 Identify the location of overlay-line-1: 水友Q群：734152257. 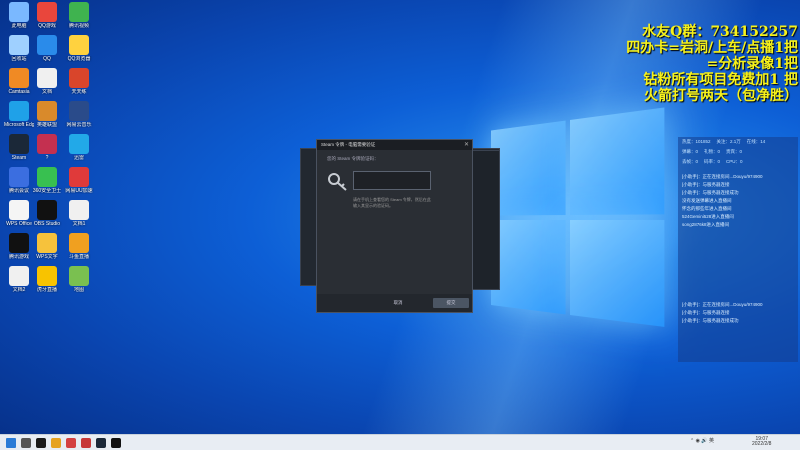
(720, 32).